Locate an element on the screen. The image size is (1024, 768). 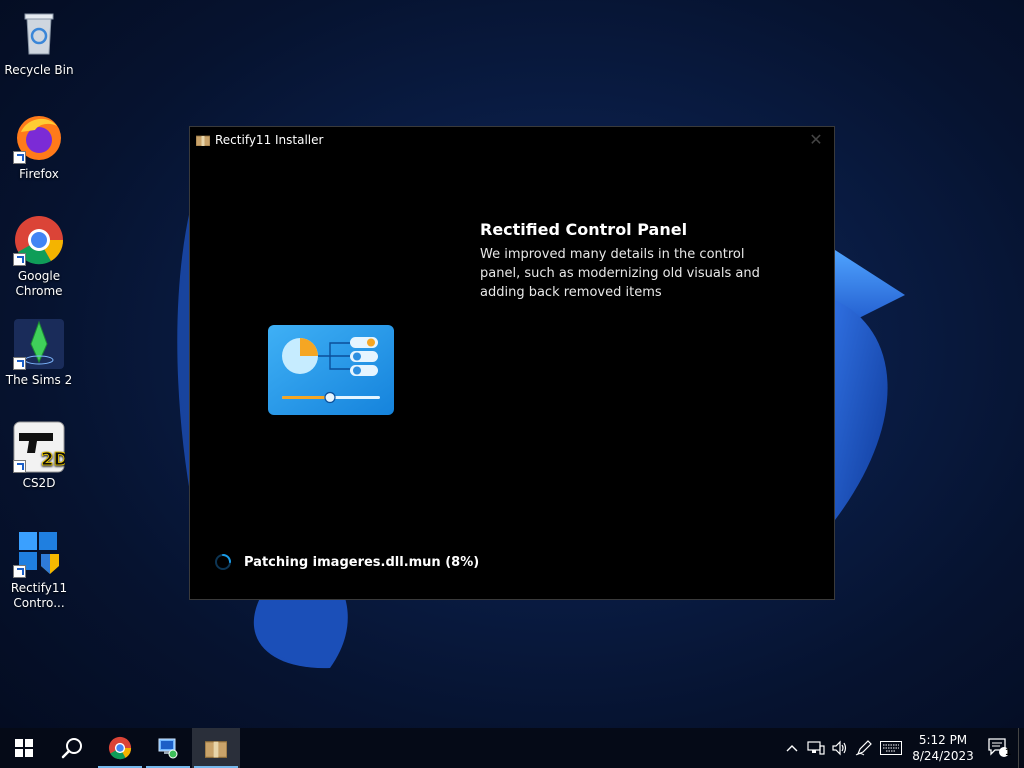
chevron-up-icon is located at coordinates (792, 748).